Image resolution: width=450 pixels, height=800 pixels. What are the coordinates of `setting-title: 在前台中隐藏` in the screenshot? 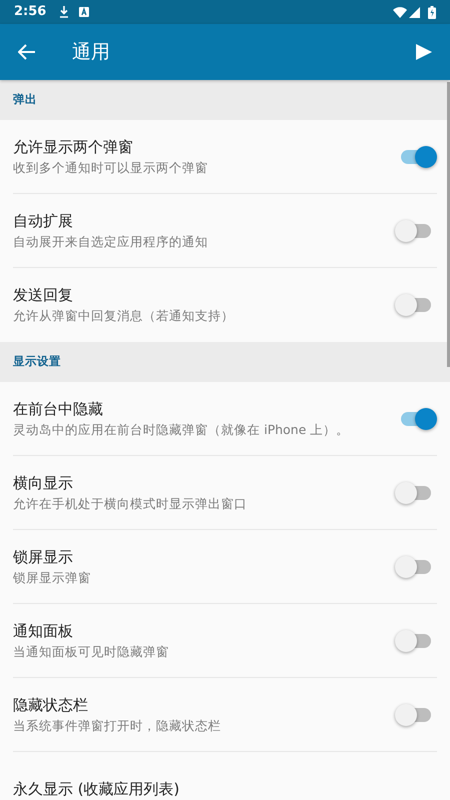 It's located at (58, 409).